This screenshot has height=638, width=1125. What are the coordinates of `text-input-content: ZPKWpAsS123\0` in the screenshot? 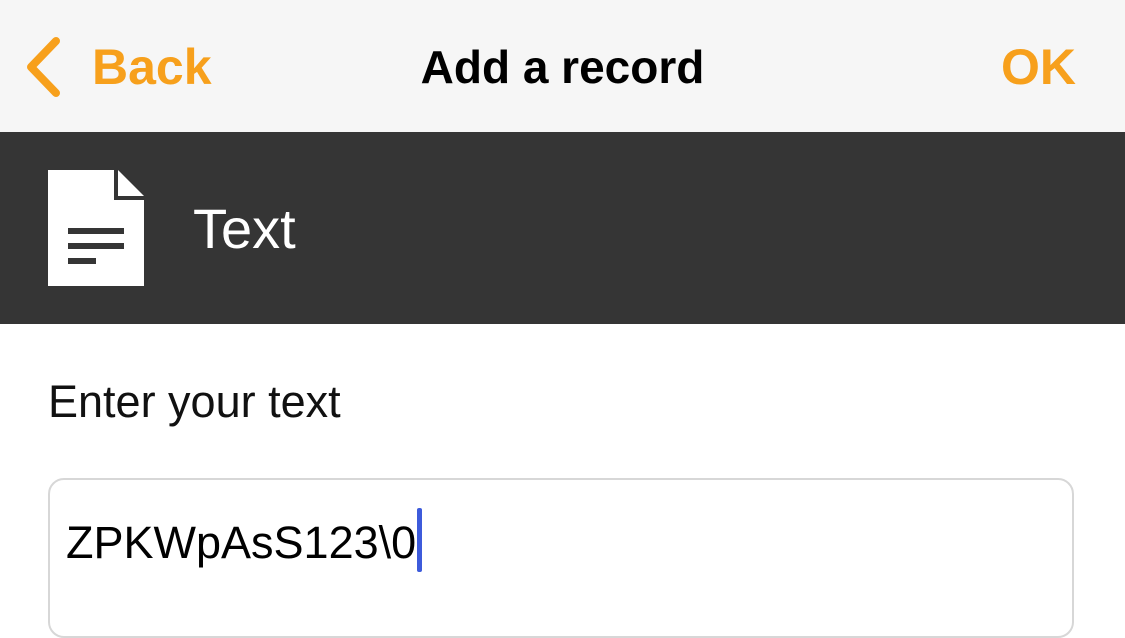 It's located at (241, 542).